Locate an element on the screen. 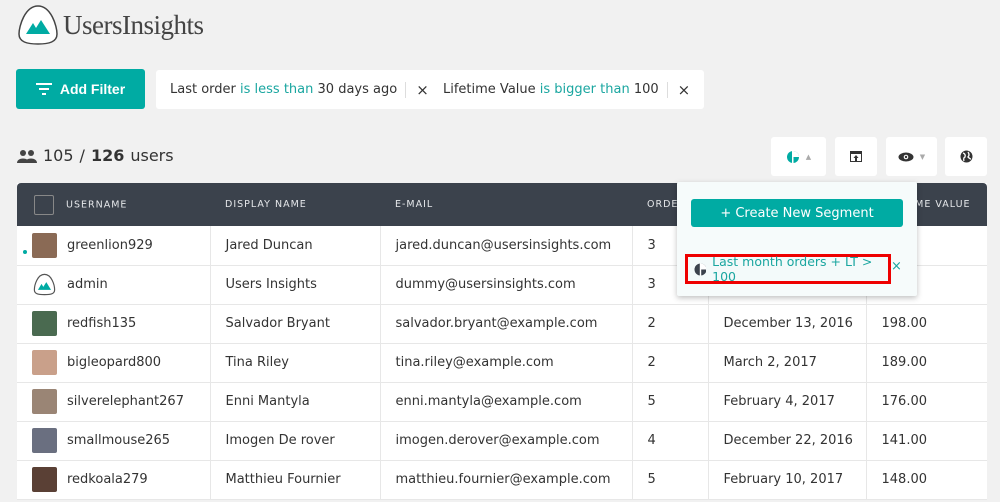  count-unit: users is located at coordinates (152, 155).